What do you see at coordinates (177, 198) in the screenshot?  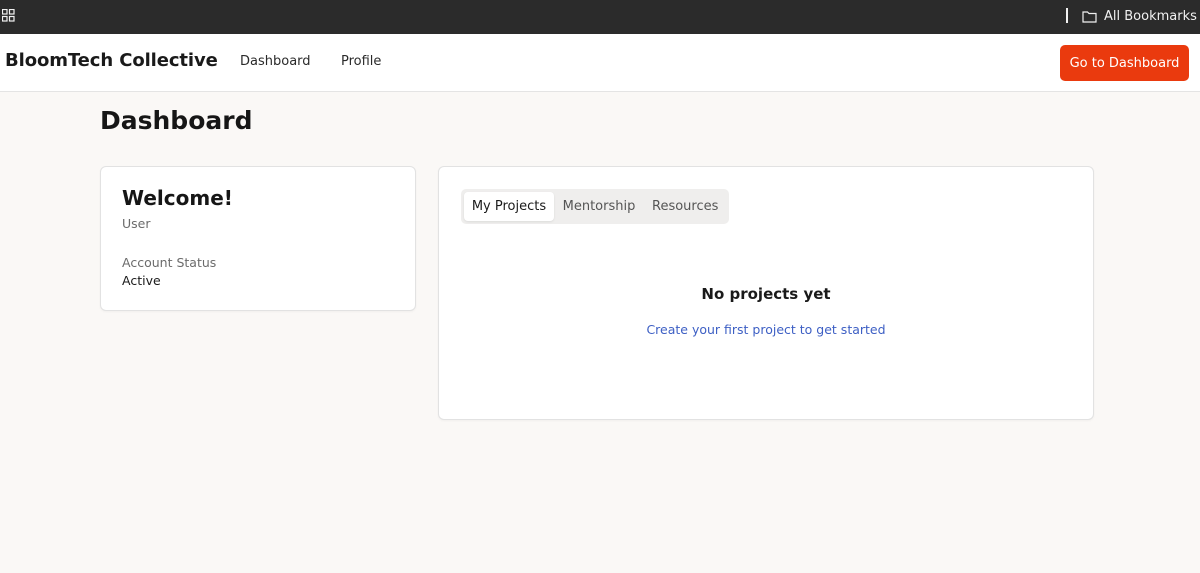 I see `welcome-title: Welcome!` at bounding box center [177, 198].